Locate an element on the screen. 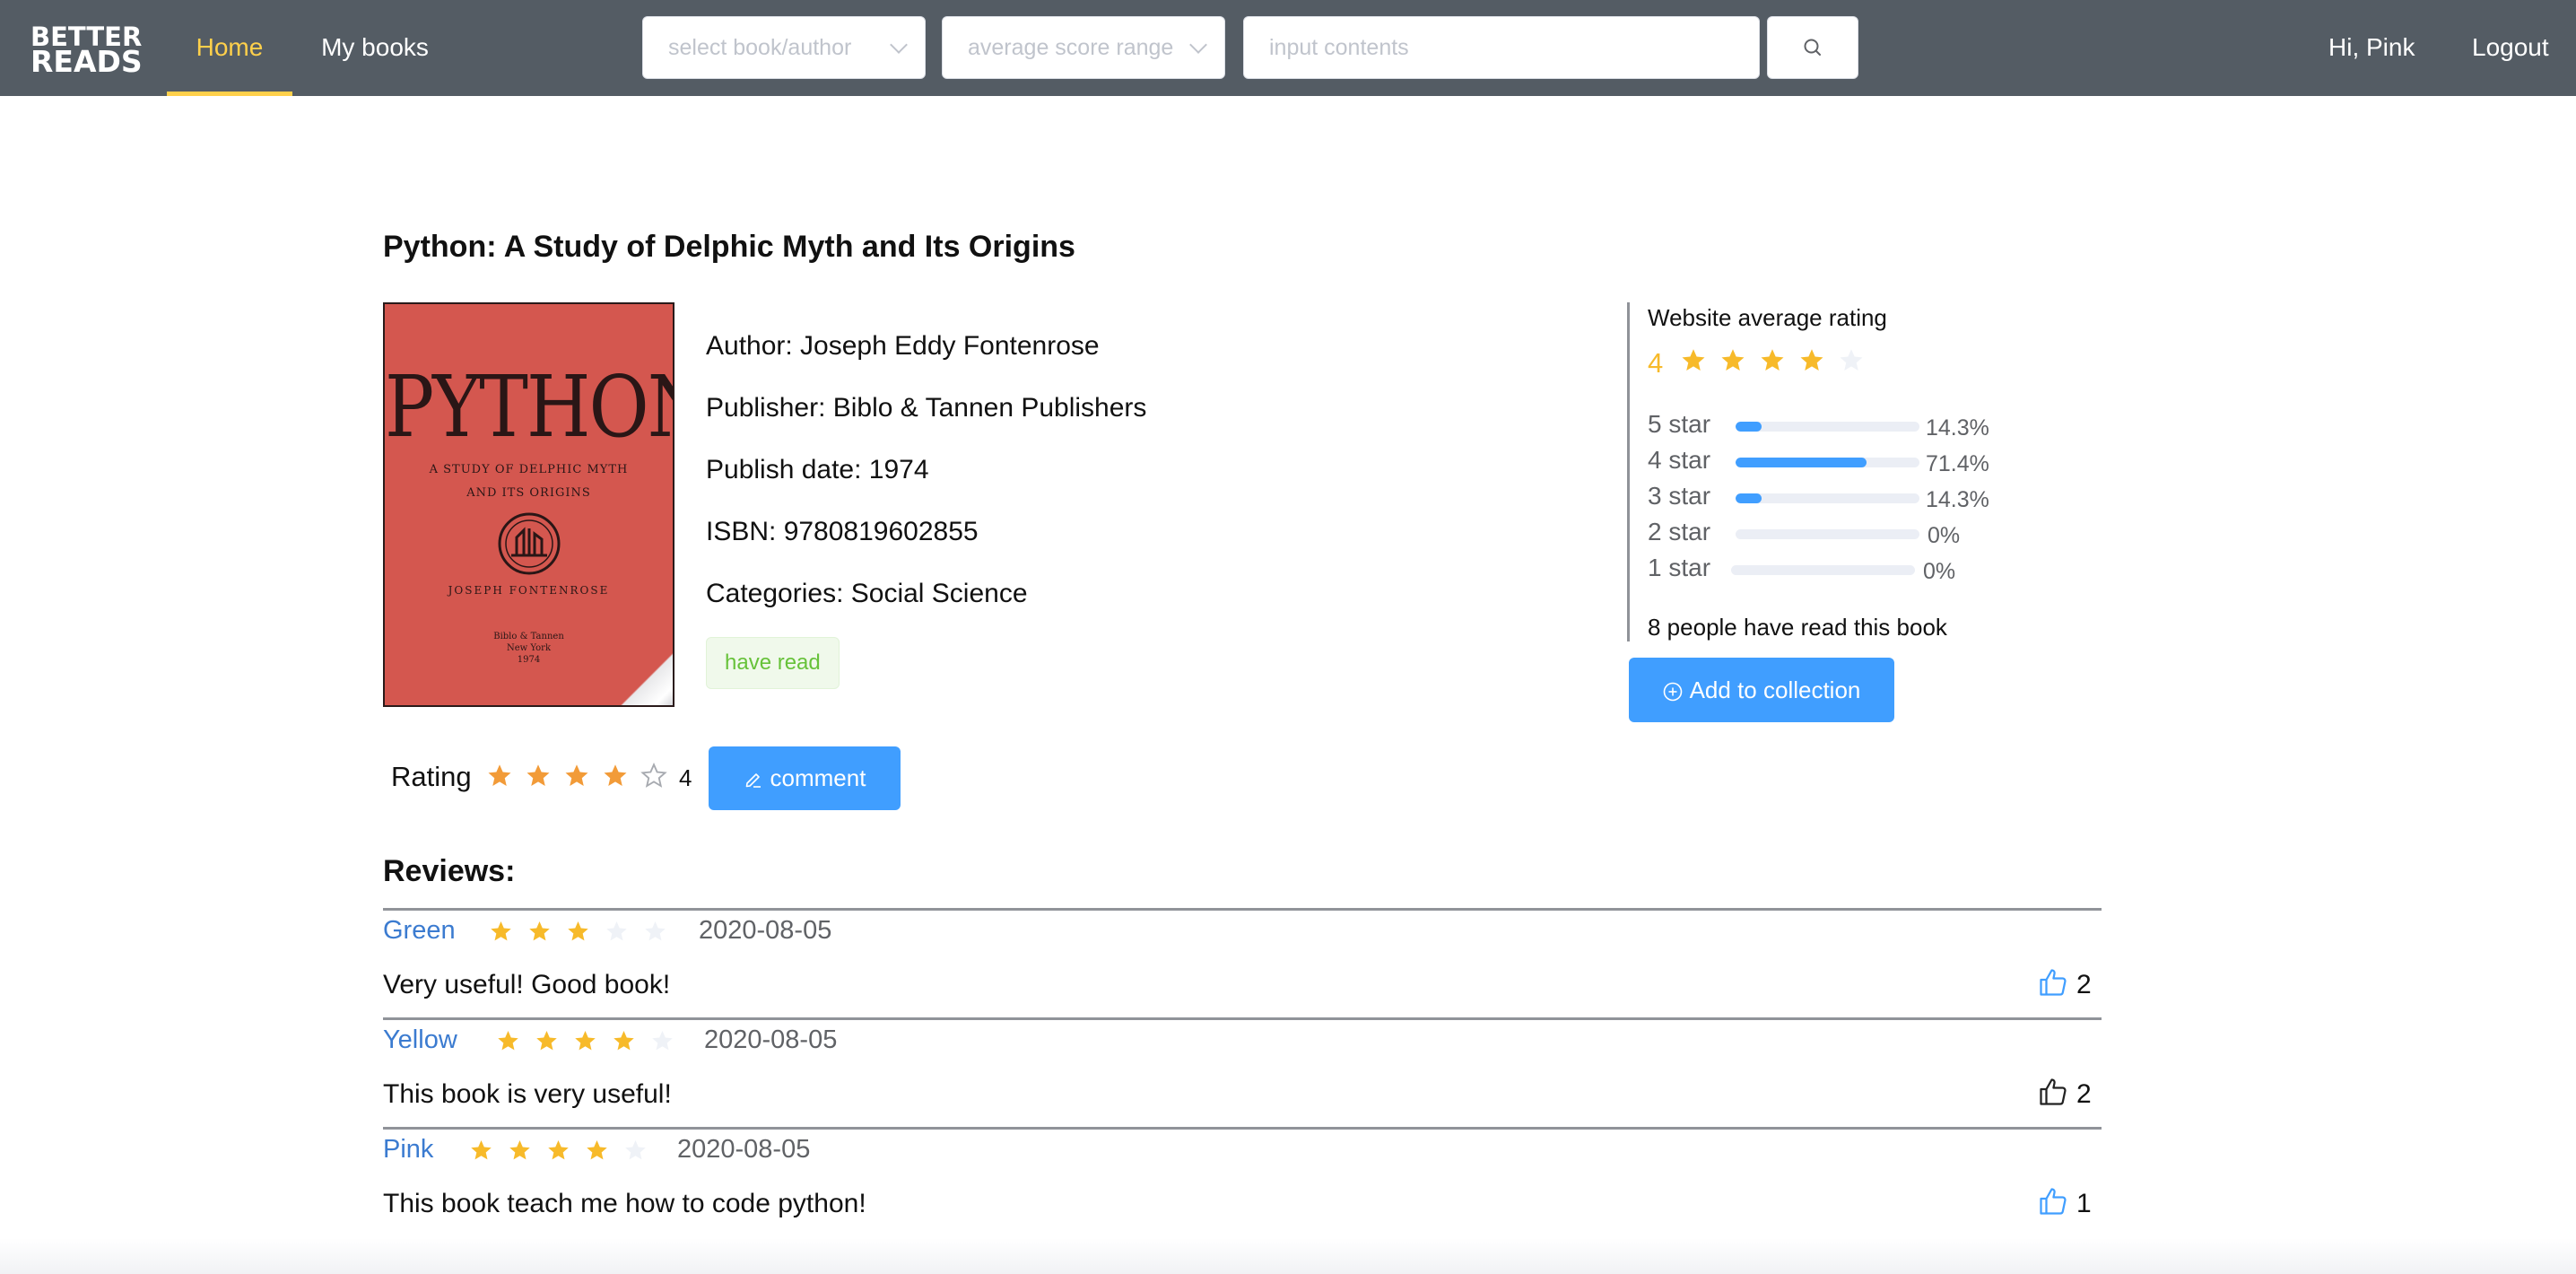 Image resolution: width=2576 pixels, height=1274 pixels. distribution-star-label: 2 star is located at coordinates (1679, 531).